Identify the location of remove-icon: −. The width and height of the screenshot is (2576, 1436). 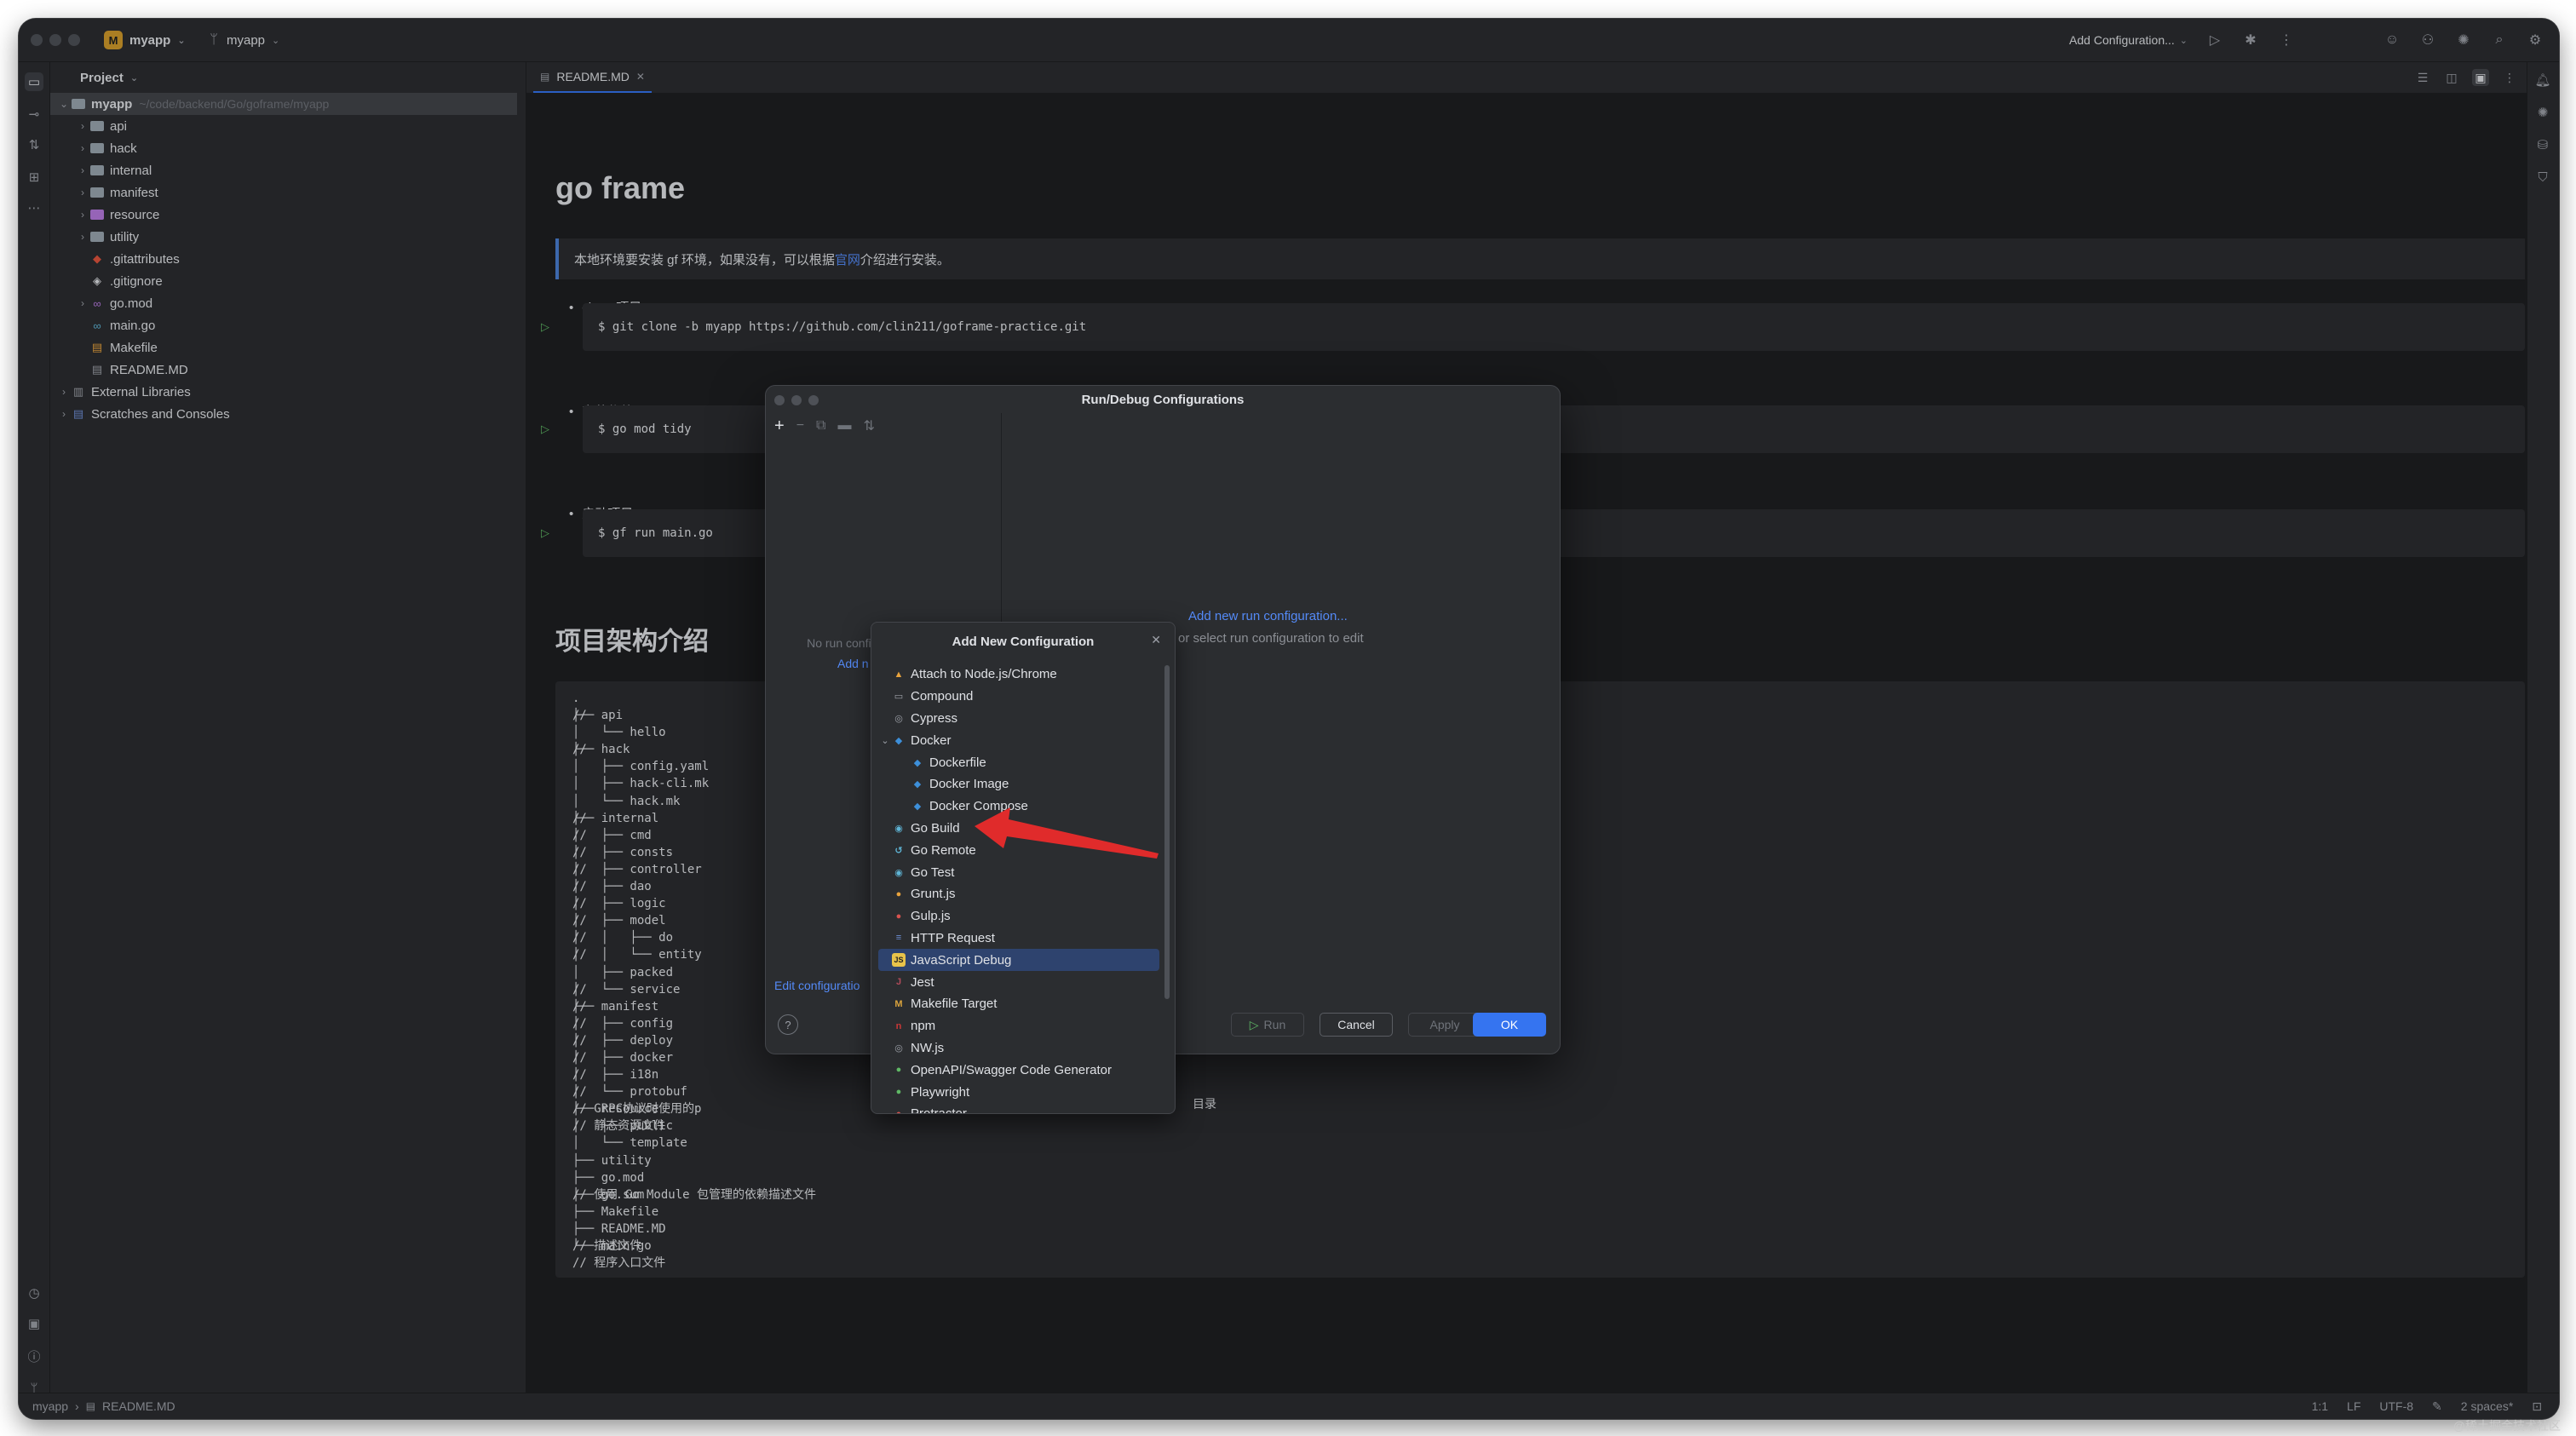
(800, 426).